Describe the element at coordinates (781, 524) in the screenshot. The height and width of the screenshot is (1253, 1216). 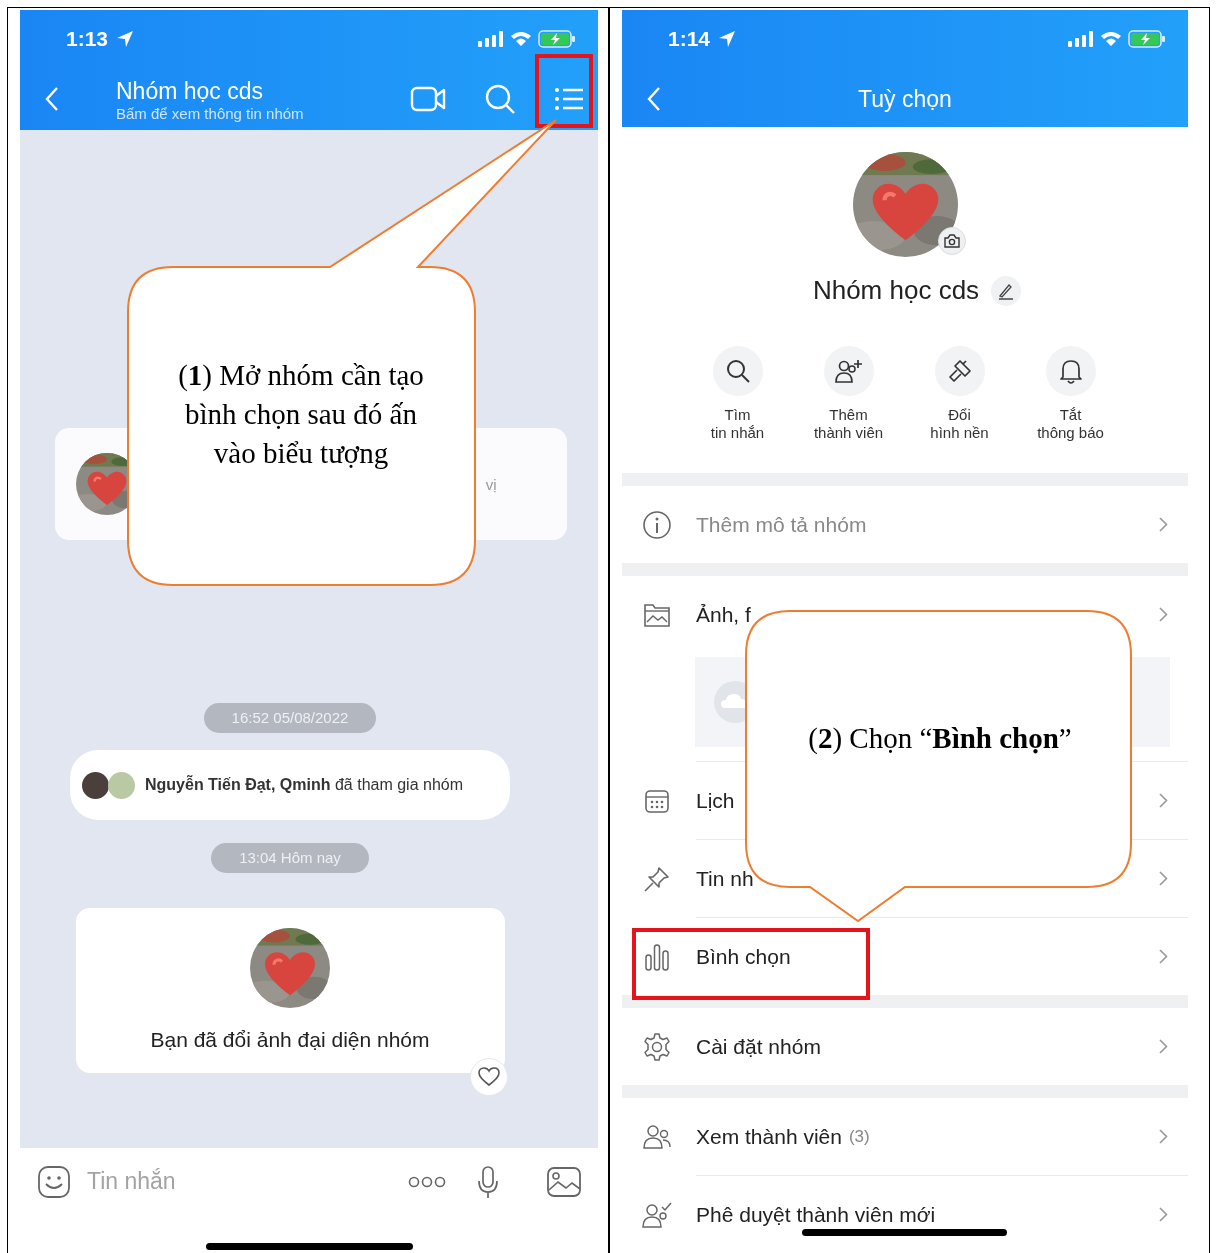
I see `menu-label: Thêm mô tả nhóm` at that location.